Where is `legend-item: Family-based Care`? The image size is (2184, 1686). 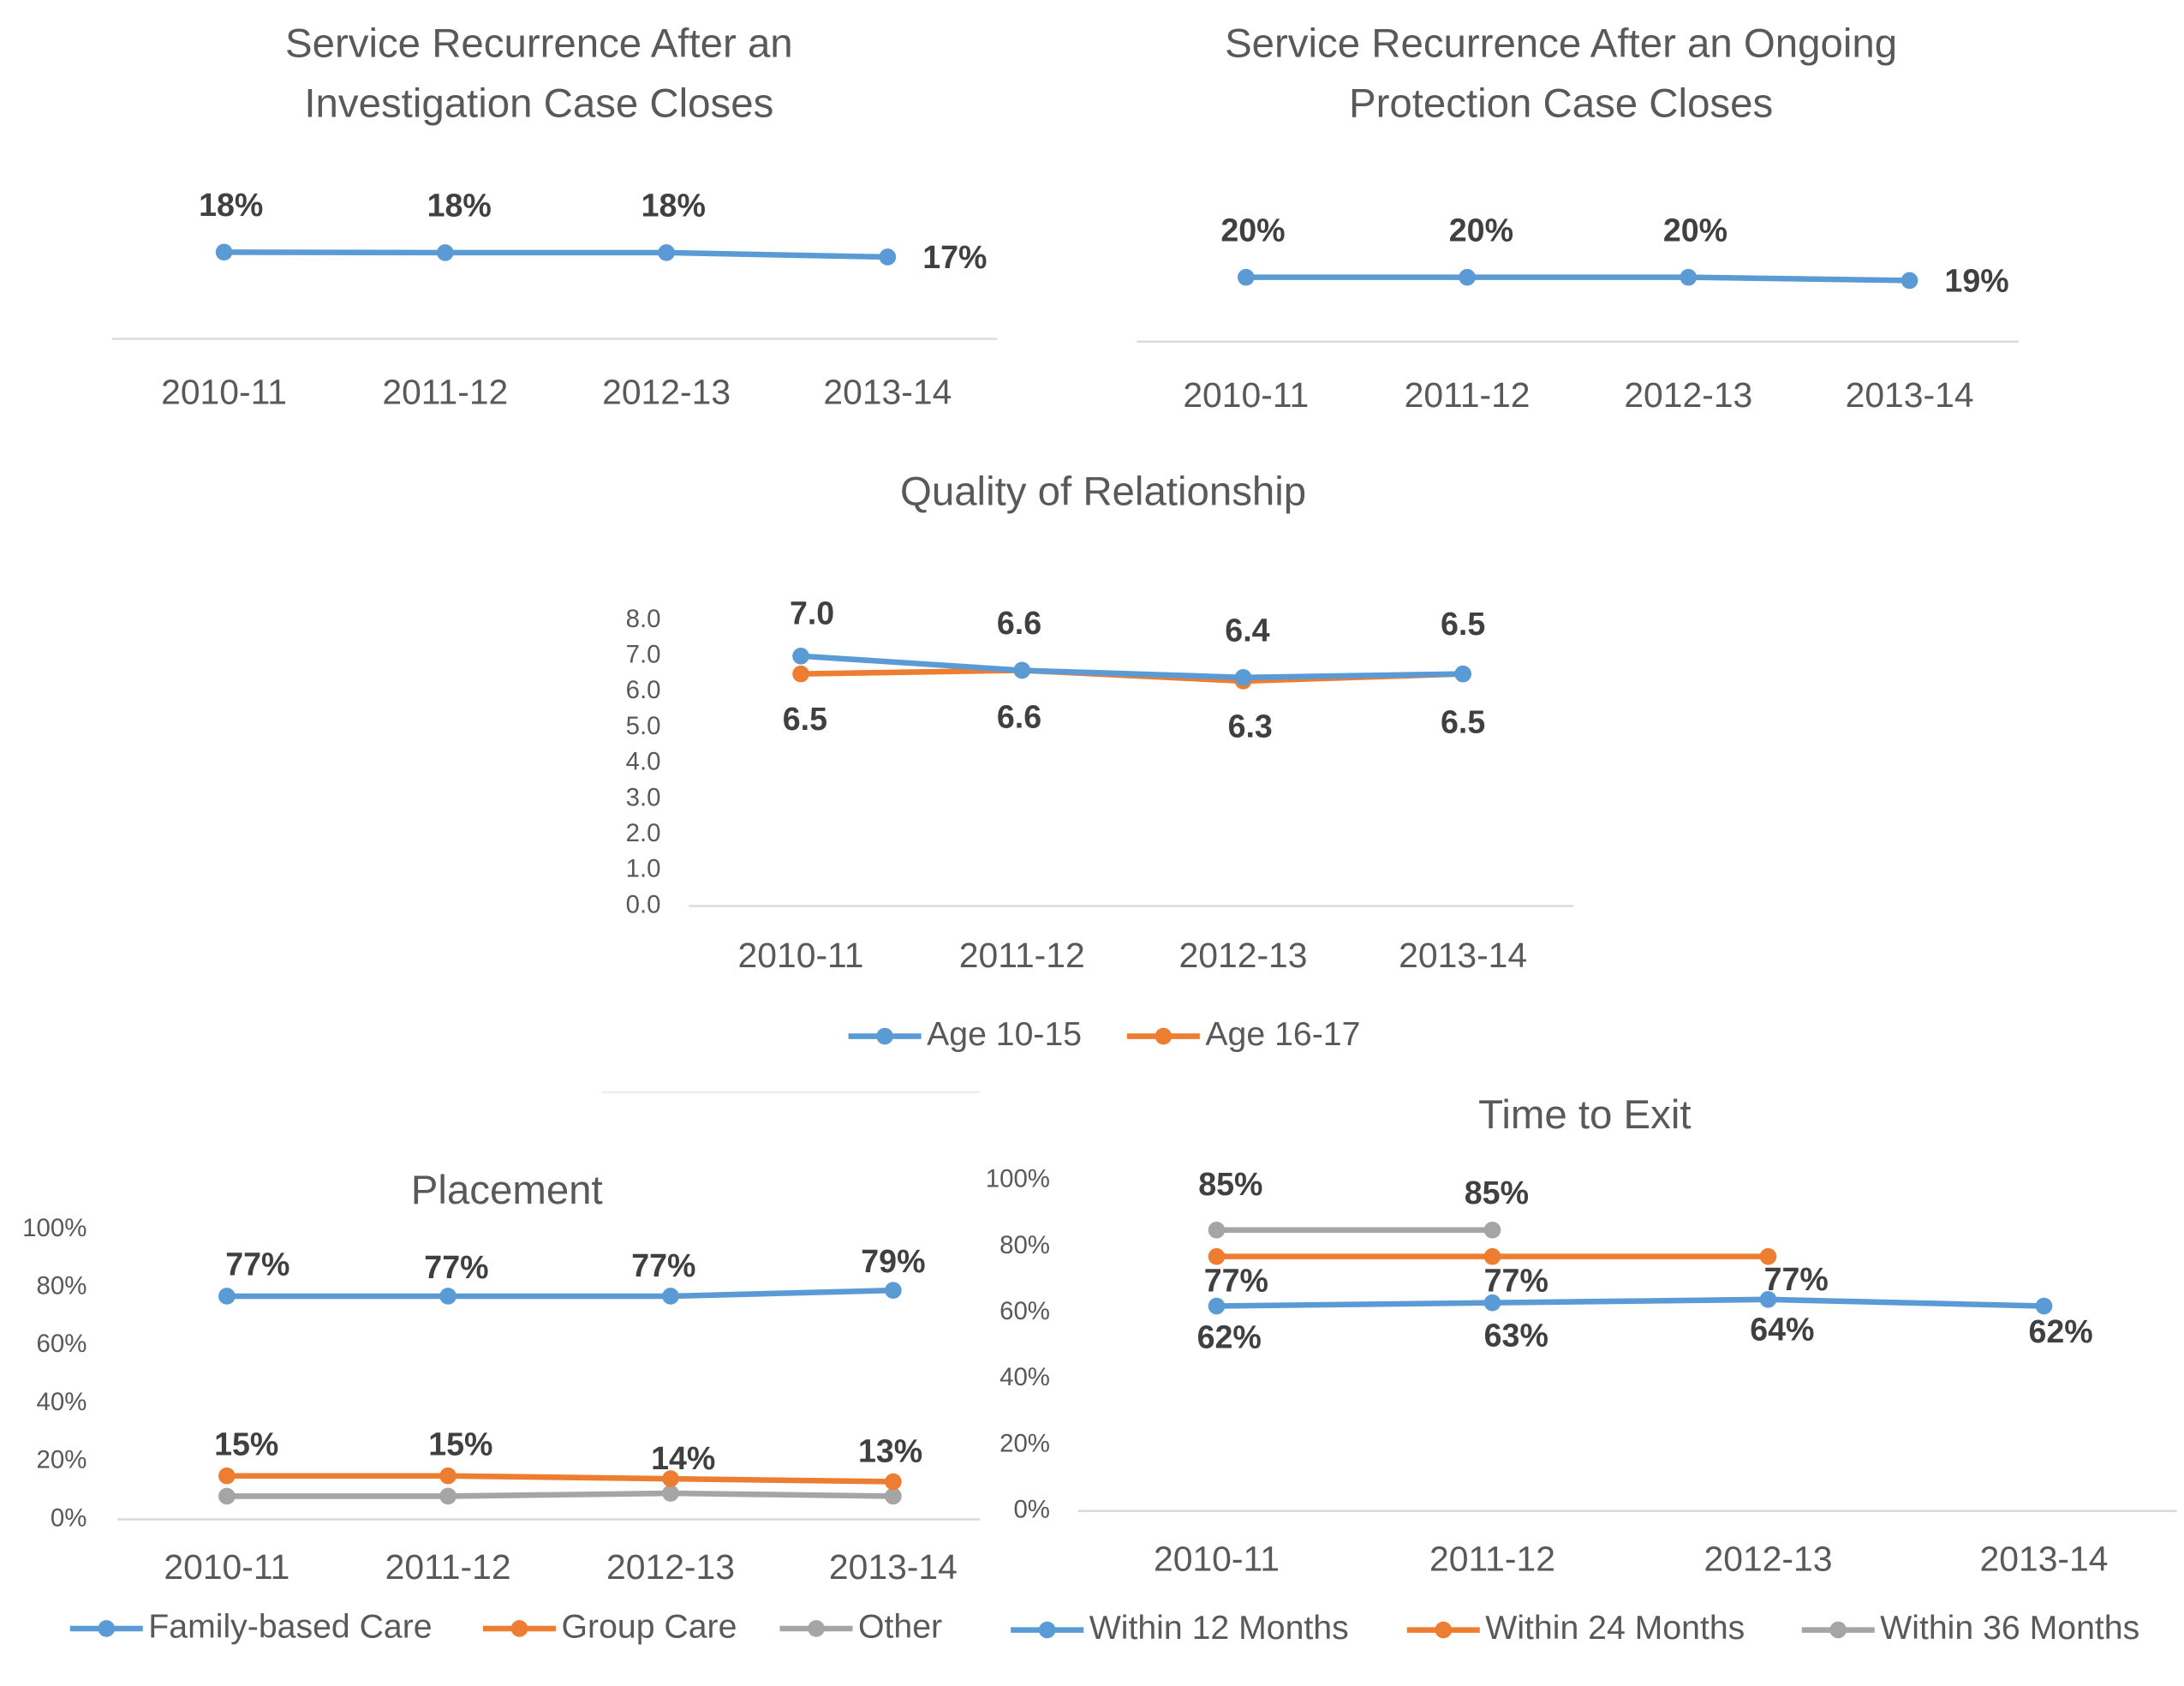 legend-item: Family-based Care is located at coordinates (251, 1626).